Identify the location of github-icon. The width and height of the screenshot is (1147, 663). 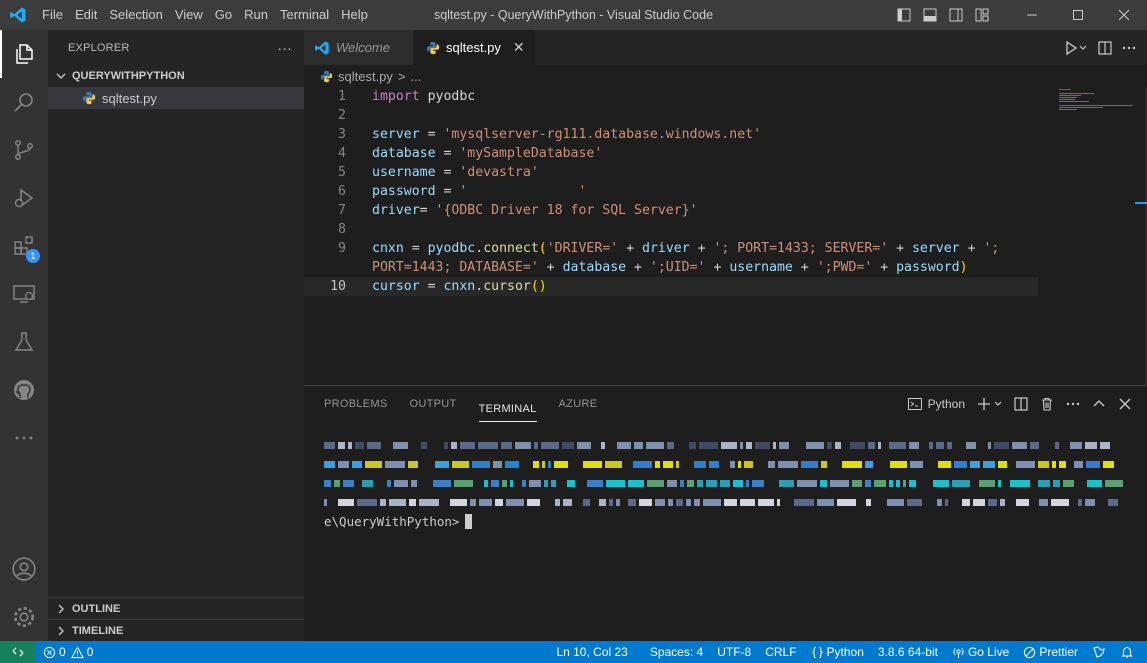
(24, 390).